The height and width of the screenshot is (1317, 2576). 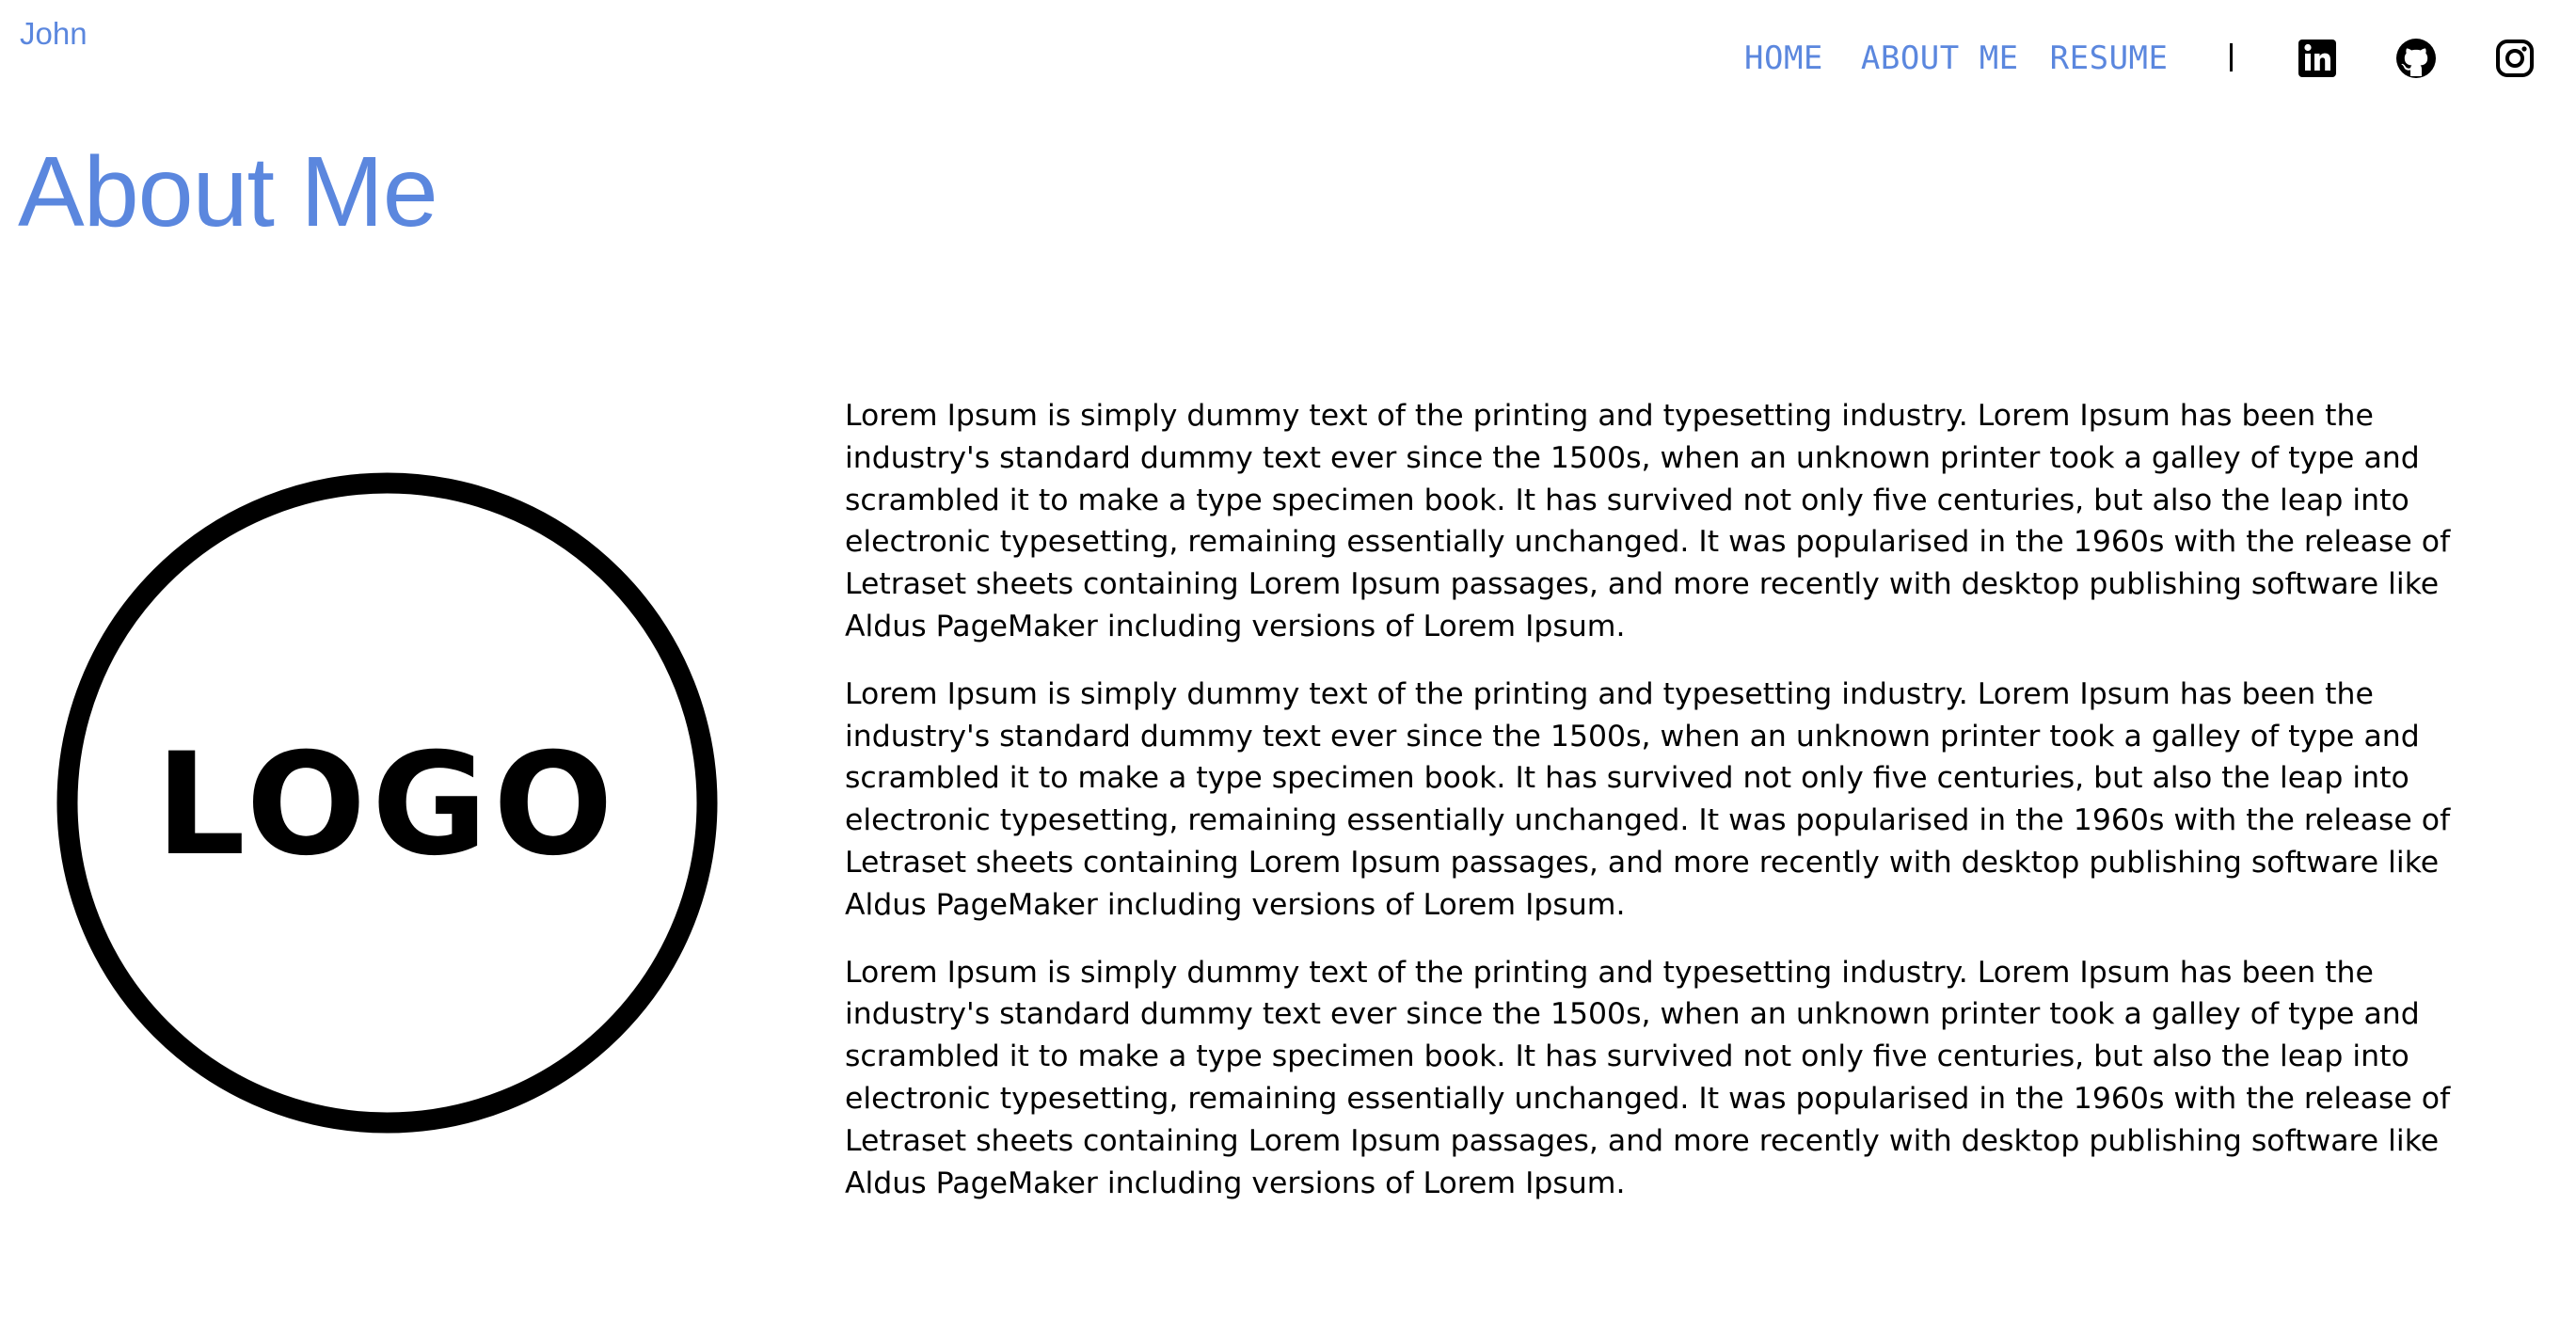 I want to click on linkedin-link, so click(x=2317, y=58).